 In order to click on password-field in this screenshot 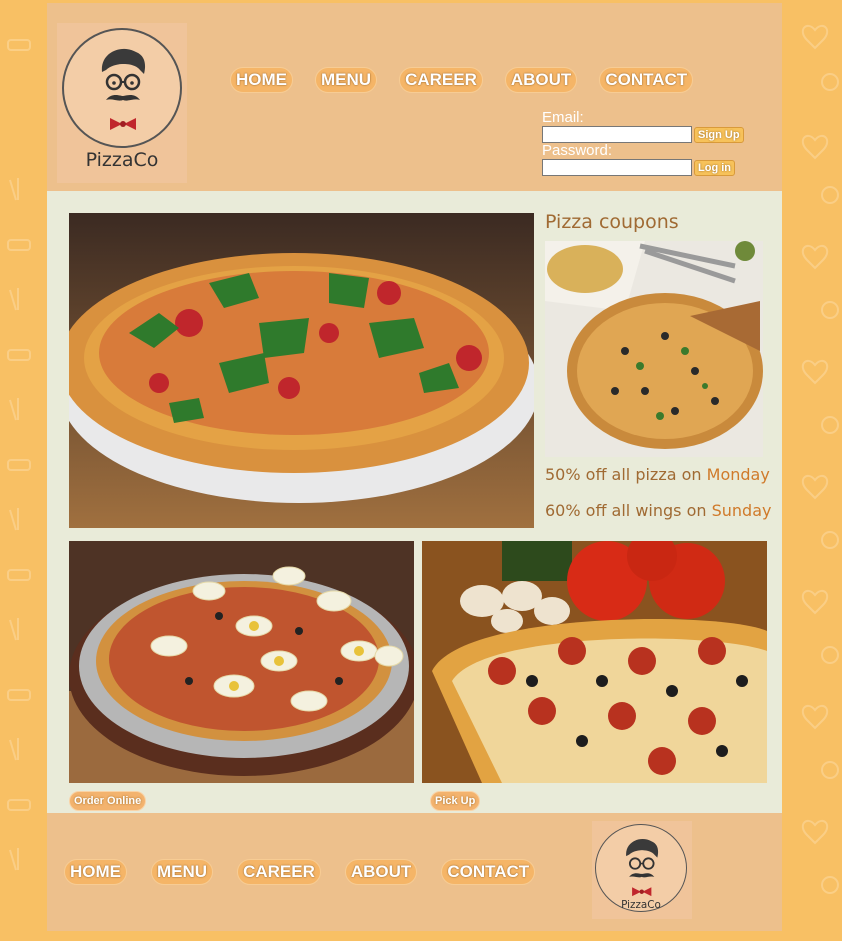, I will do `click(617, 167)`.